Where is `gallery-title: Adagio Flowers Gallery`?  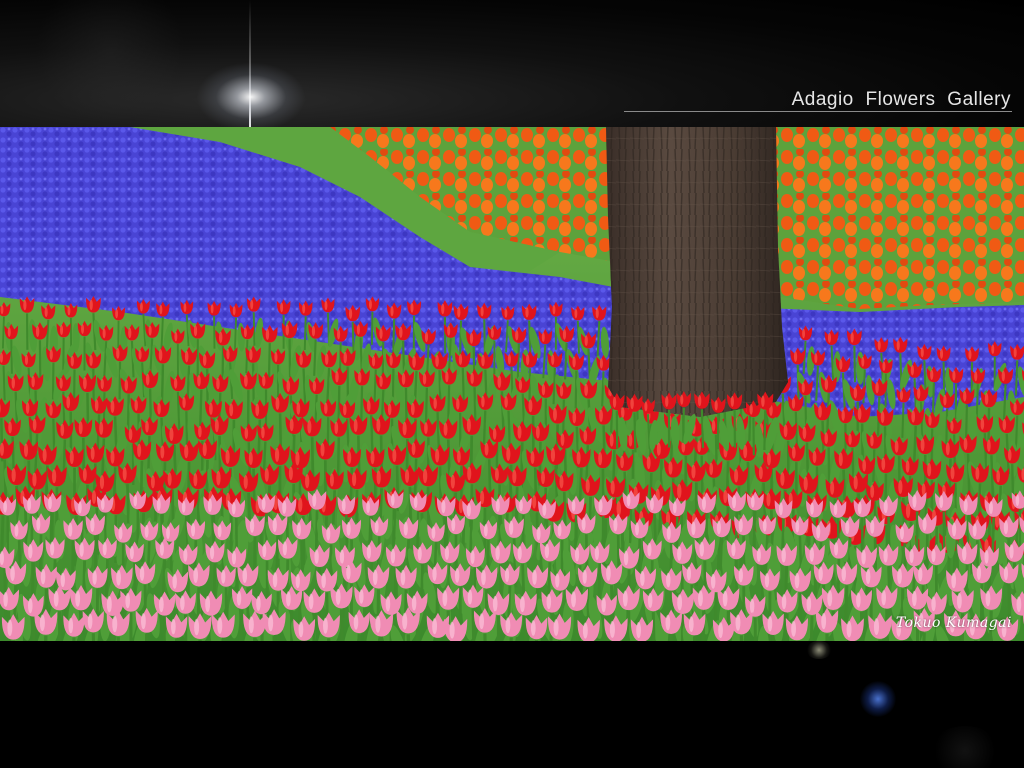 gallery-title: Adagio Flowers Gallery is located at coordinates (901, 99).